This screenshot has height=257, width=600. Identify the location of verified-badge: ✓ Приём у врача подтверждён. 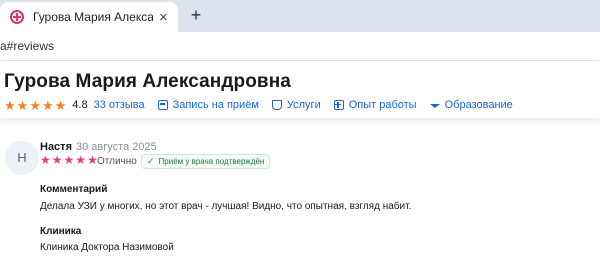
(206, 161).